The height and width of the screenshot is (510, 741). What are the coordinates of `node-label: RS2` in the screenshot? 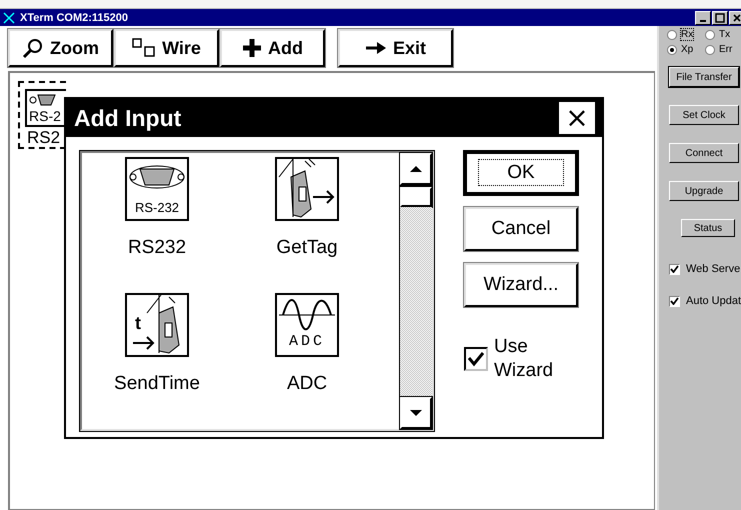 It's located at (44, 138).